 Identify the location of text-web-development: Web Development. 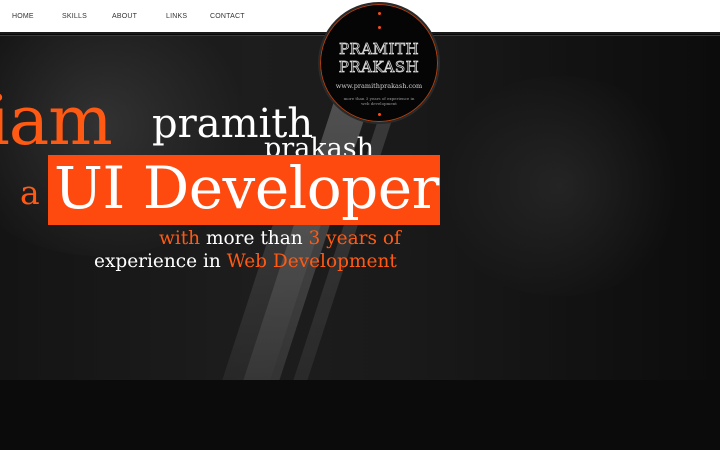
(311, 261).